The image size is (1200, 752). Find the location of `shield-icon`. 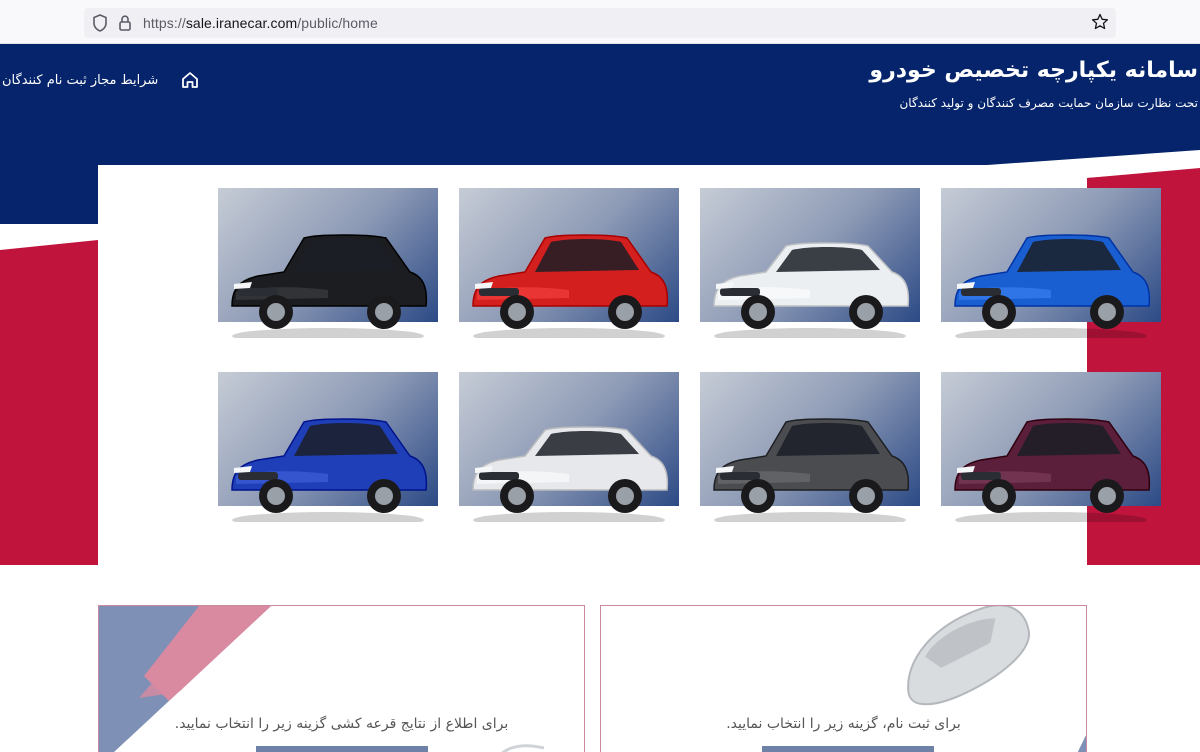

shield-icon is located at coordinates (100, 23).